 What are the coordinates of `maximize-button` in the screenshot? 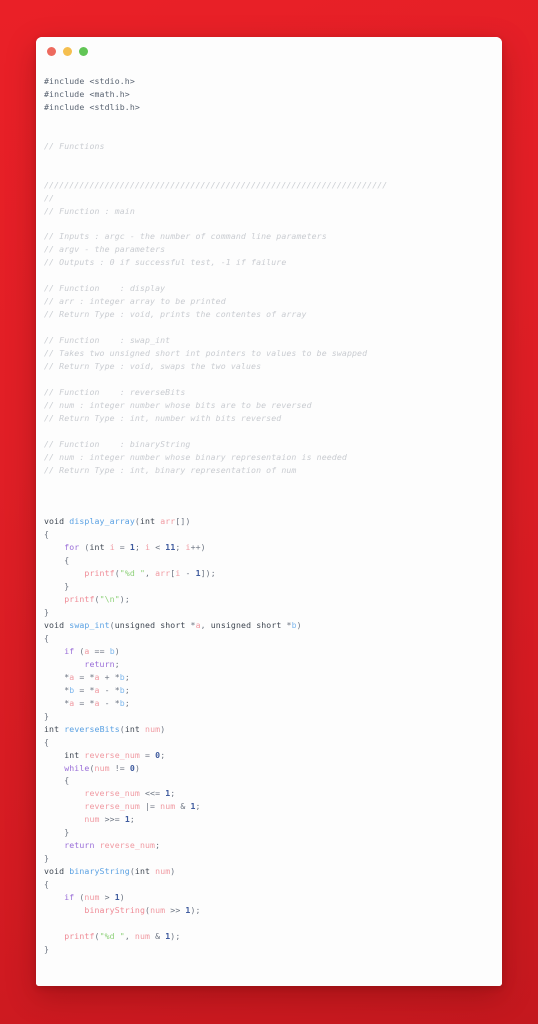 It's located at (83, 51).